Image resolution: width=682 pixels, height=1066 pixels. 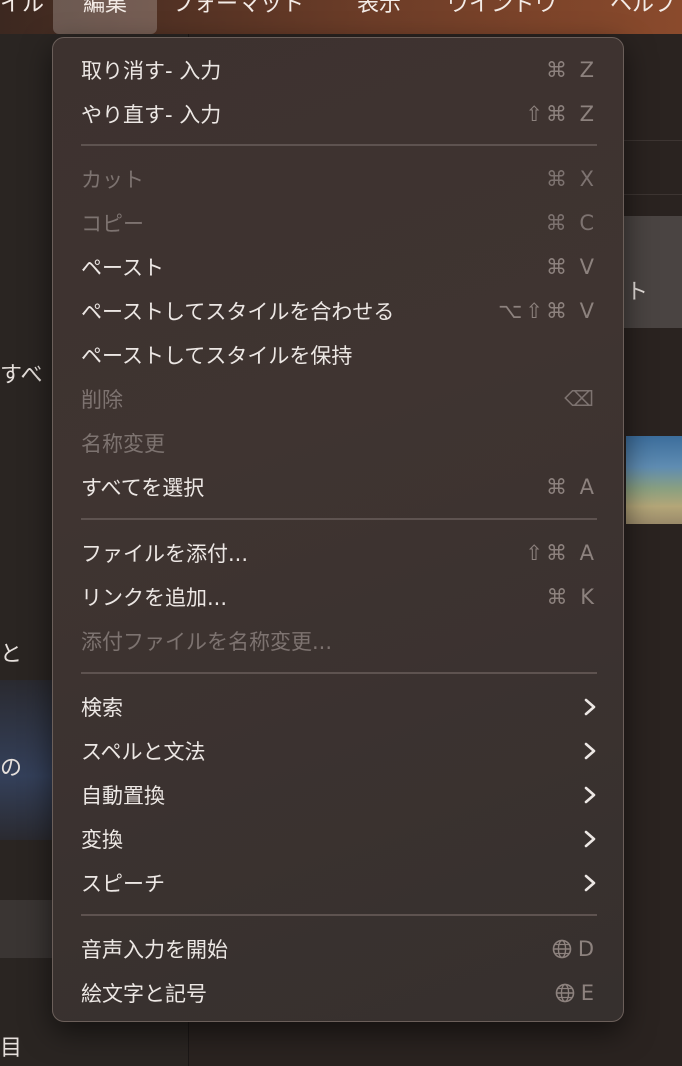 What do you see at coordinates (143, 752) in the screenshot?
I see `menu-item-label: スペルと文法` at bounding box center [143, 752].